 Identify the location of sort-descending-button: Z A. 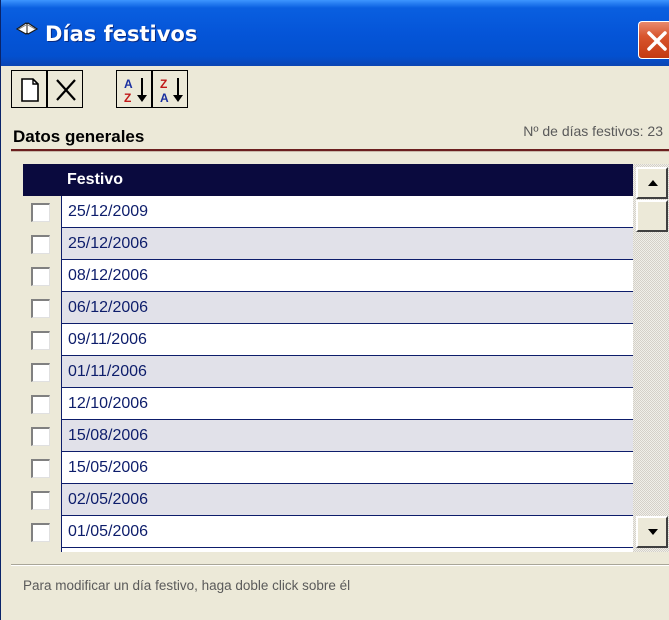
(170, 89).